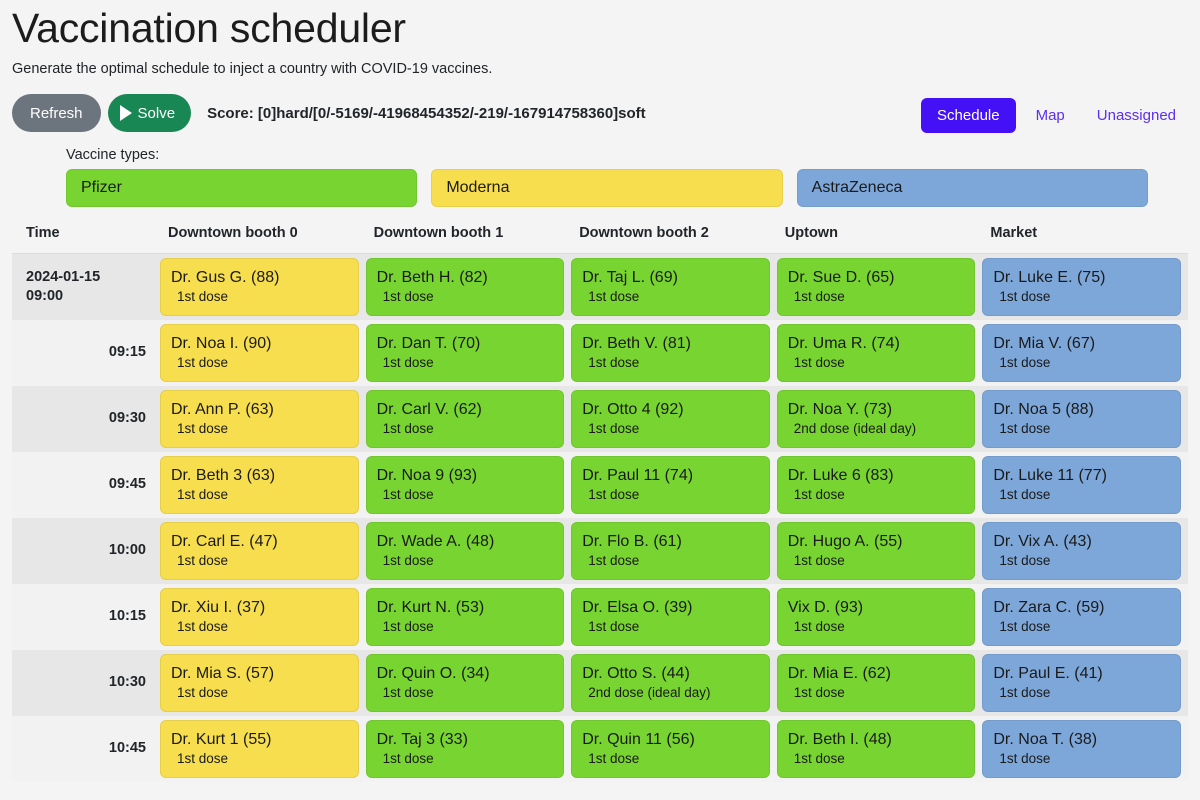  Describe the element at coordinates (1081, 353) in the screenshot. I see `appointment-card: Dr. Mia V. (67) 1st dose` at that location.